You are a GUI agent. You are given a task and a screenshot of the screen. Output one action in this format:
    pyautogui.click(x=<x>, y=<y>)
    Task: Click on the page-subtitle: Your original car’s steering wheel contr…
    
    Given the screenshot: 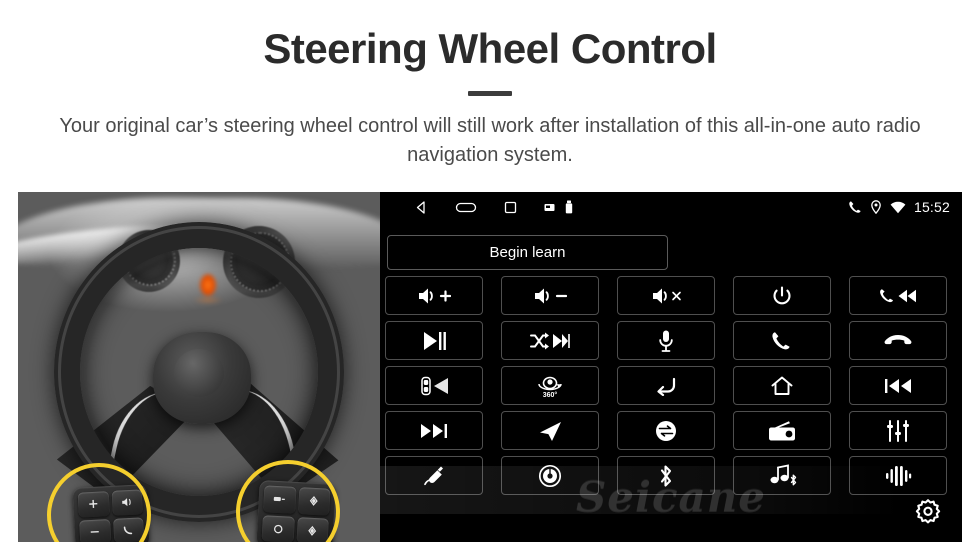 What is the action you would take?
    pyautogui.click(x=490, y=141)
    